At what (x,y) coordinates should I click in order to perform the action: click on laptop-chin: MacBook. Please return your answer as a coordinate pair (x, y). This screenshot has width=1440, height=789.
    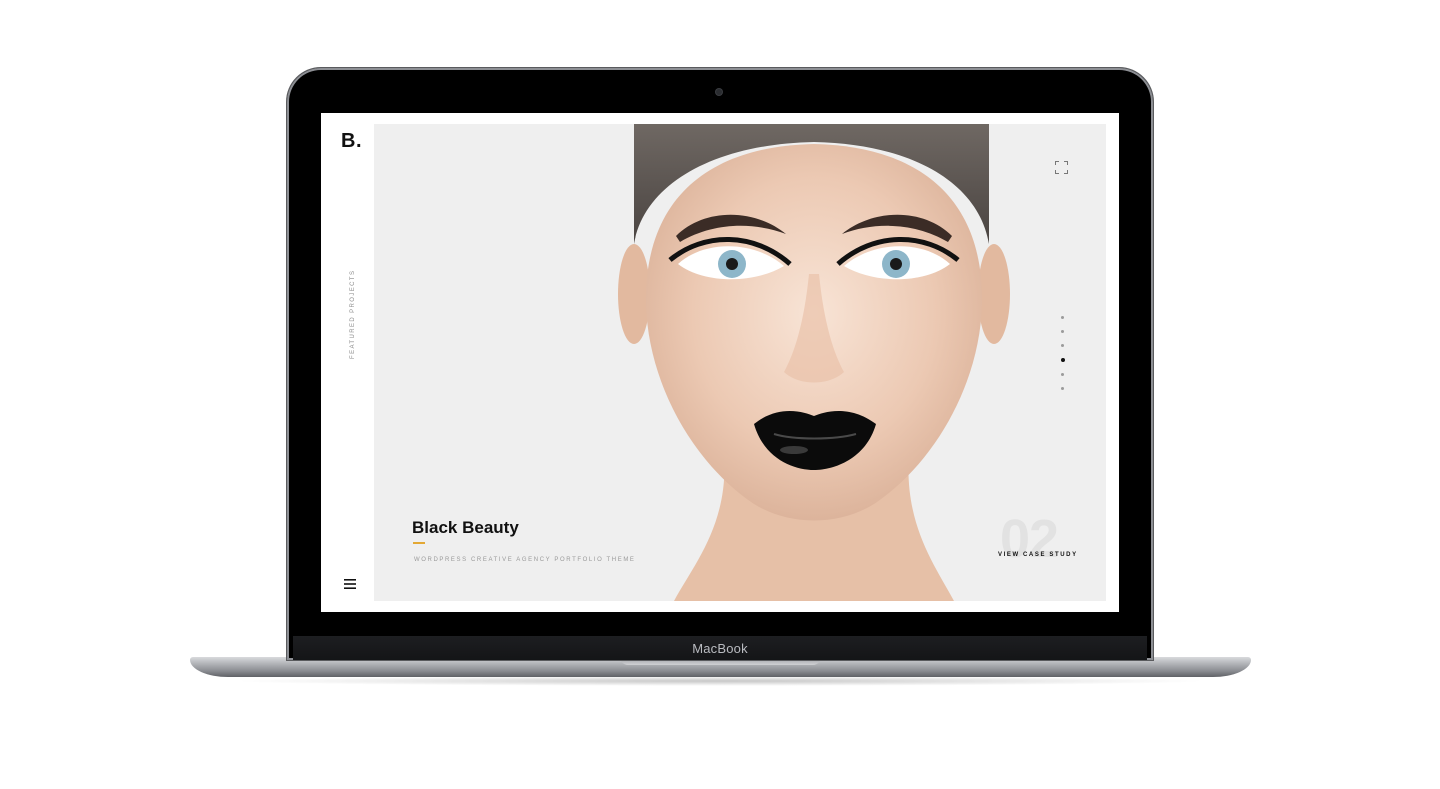
    Looking at the image, I should click on (720, 648).